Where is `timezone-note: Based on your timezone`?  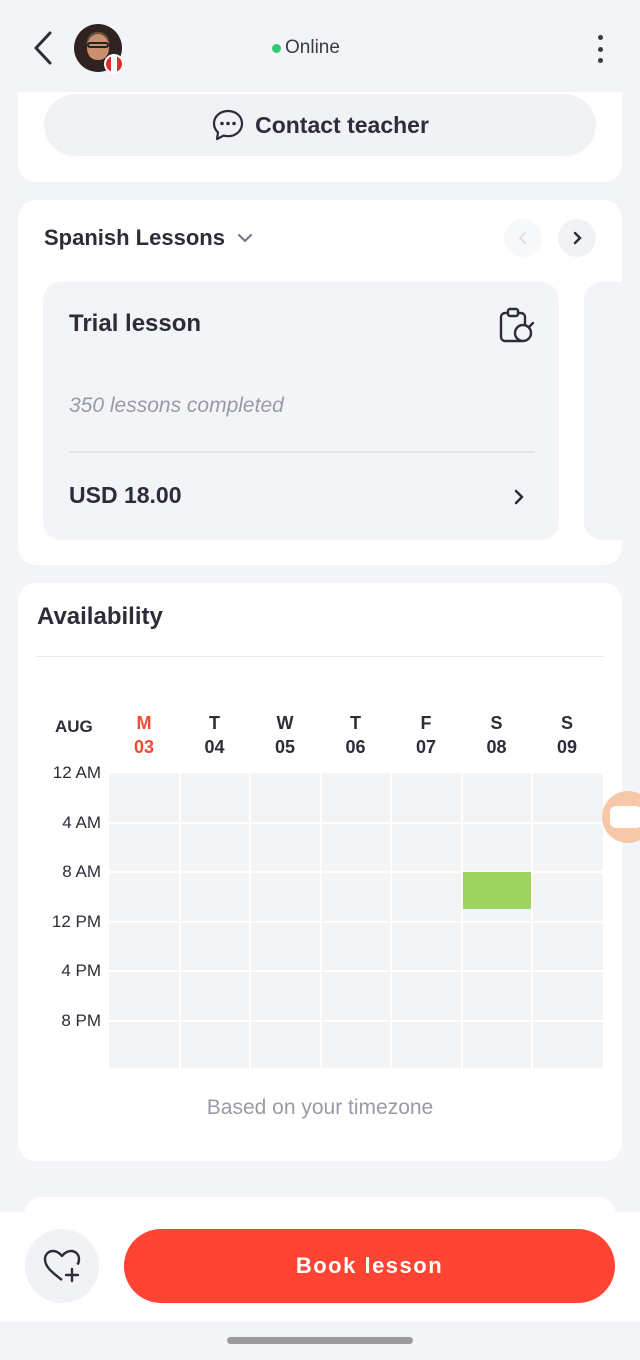
timezone-note: Based on your timezone is located at coordinates (320, 1107).